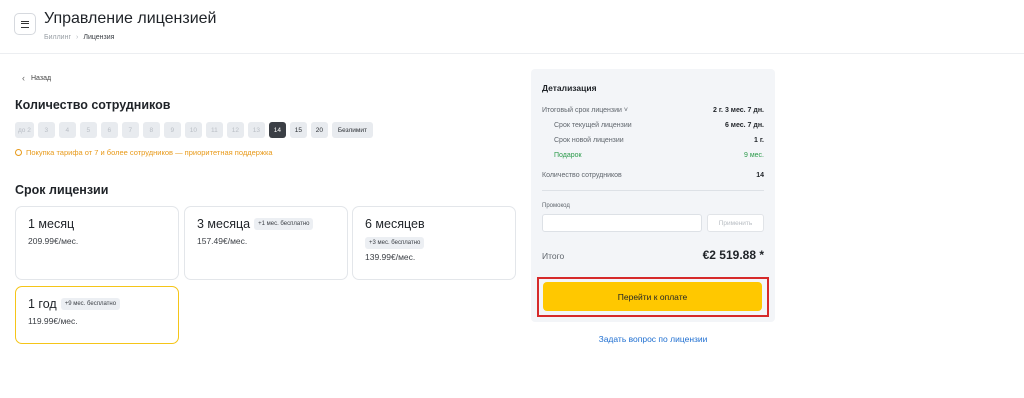 Image resolution: width=1024 pixels, height=398 pixels. I want to click on back-link: ‹ Назад, so click(36, 78).